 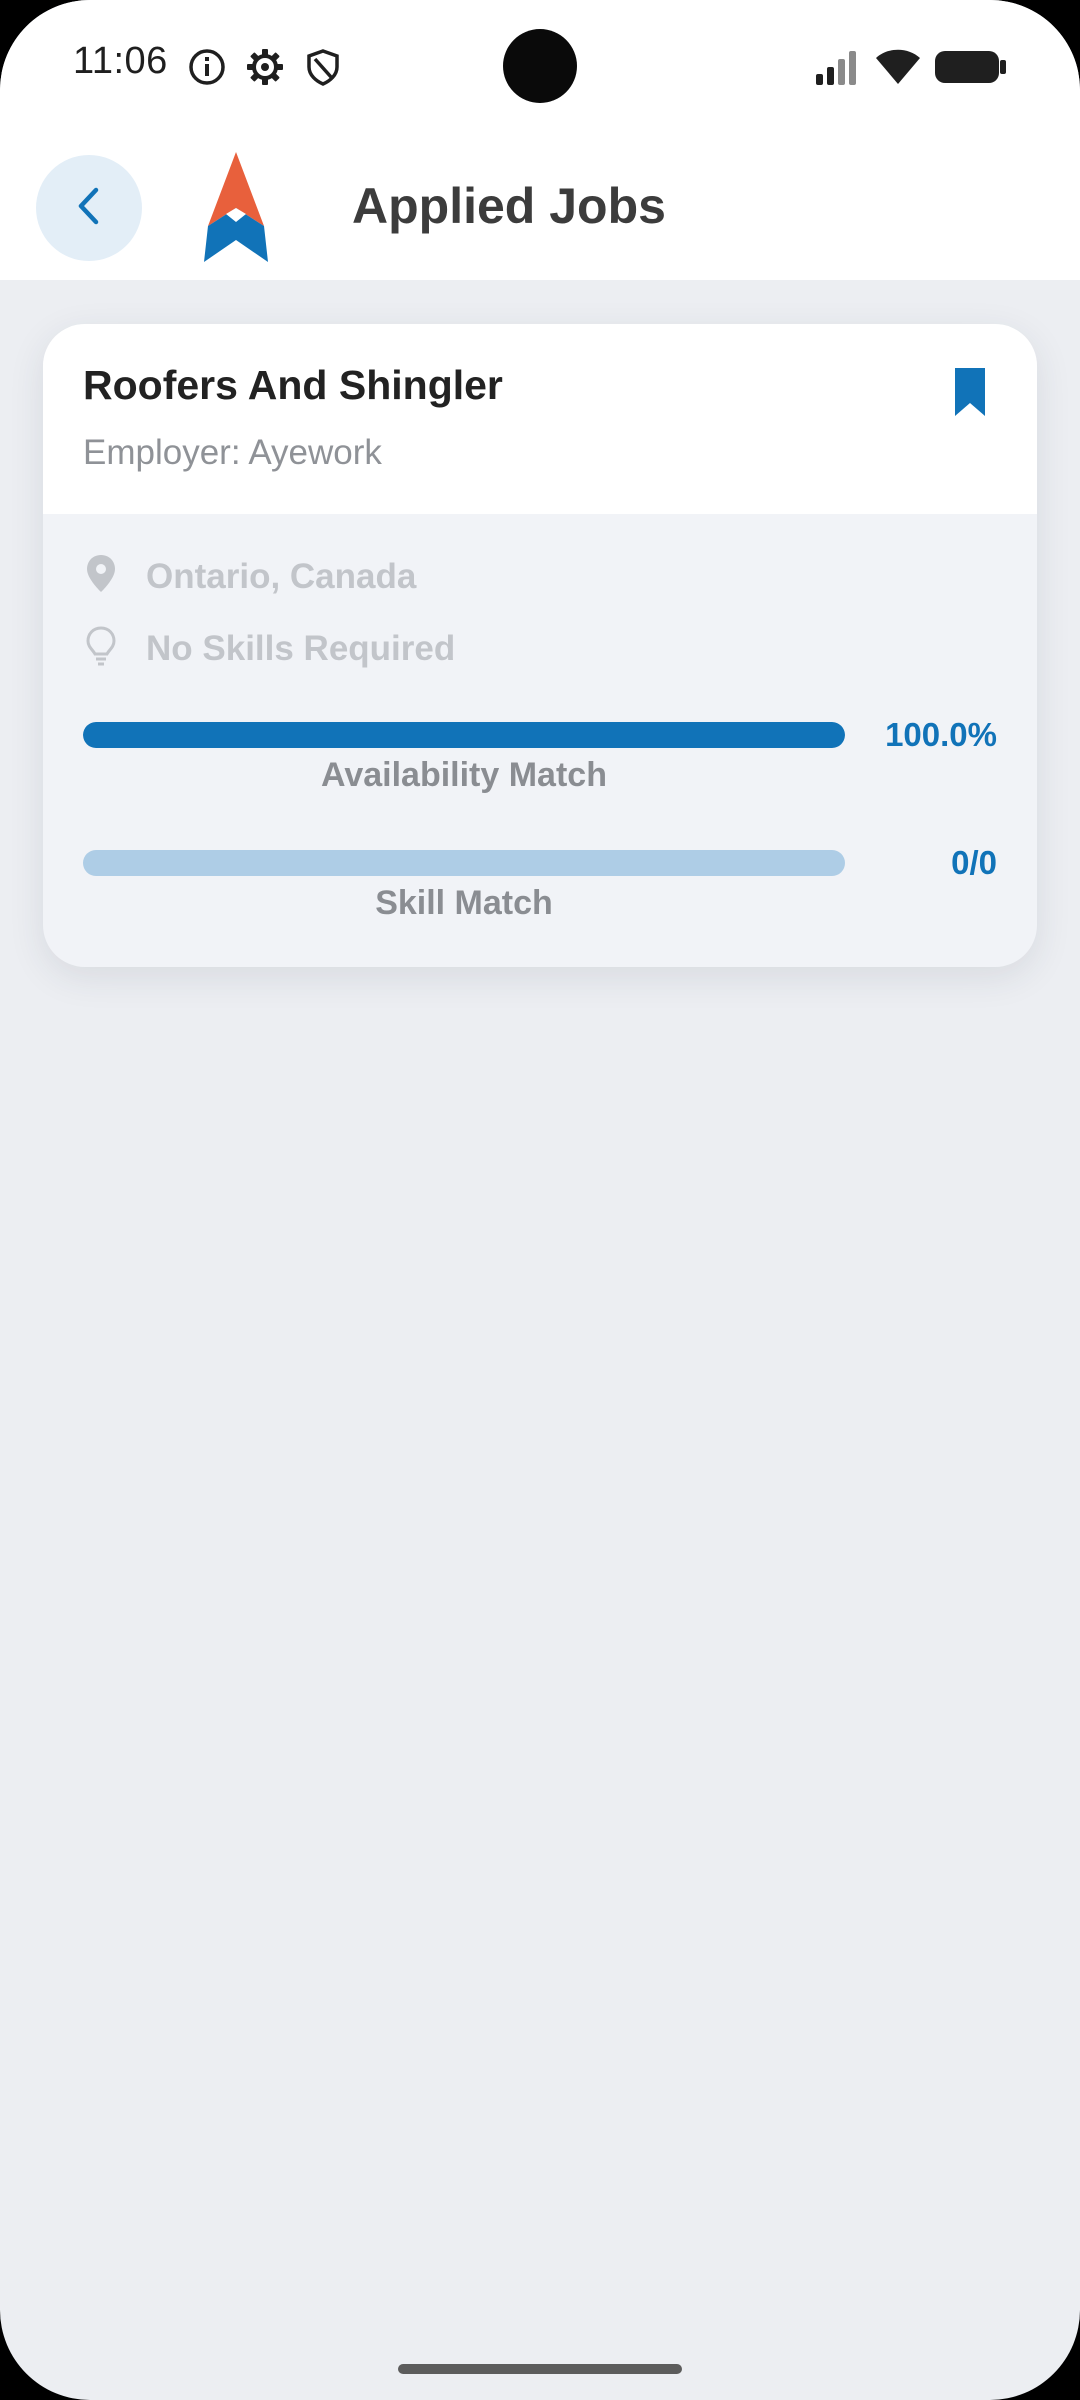 What do you see at coordinates (941, 734) in the screenshot?
I see `availability-value: 100.0%` at bounding box center [941, 734].